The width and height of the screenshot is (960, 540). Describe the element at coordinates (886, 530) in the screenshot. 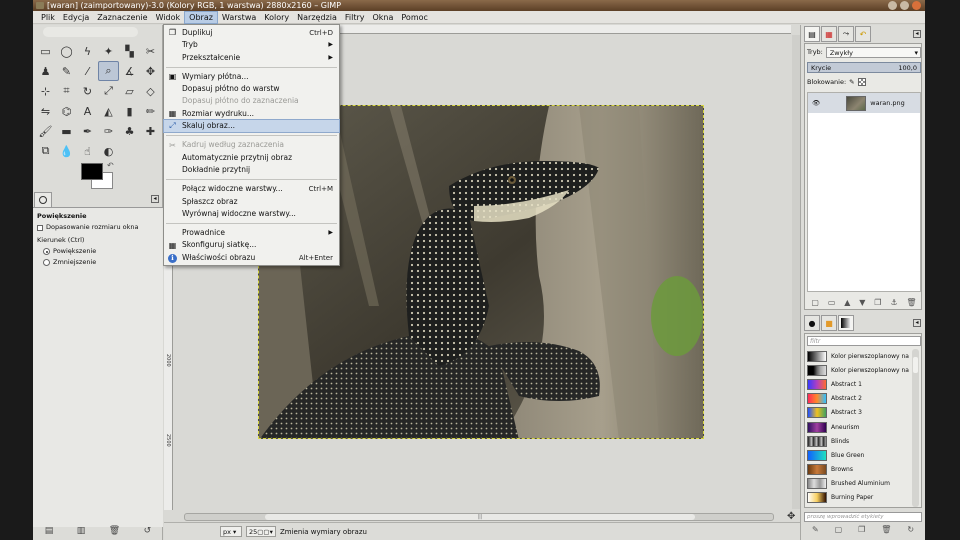

I see `delete-gradient-icon: 🗑` at that location.